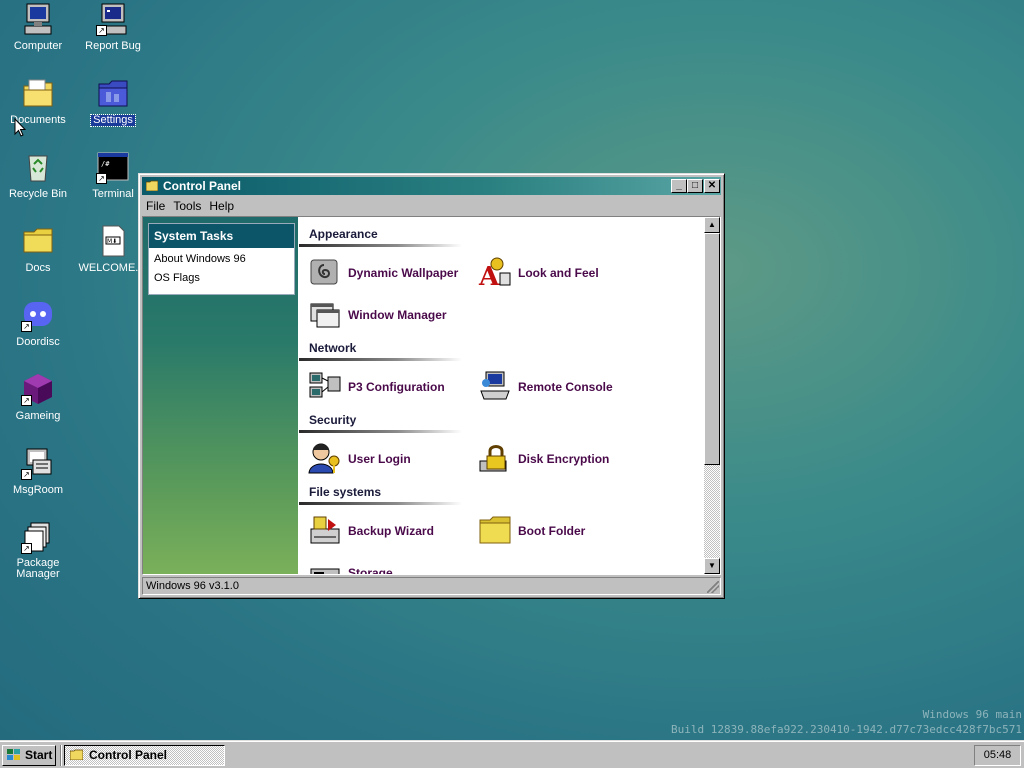 The width and height of the screenshot is (1024, 768). I want to click on menu-tools: Tools, so click(187, 206).